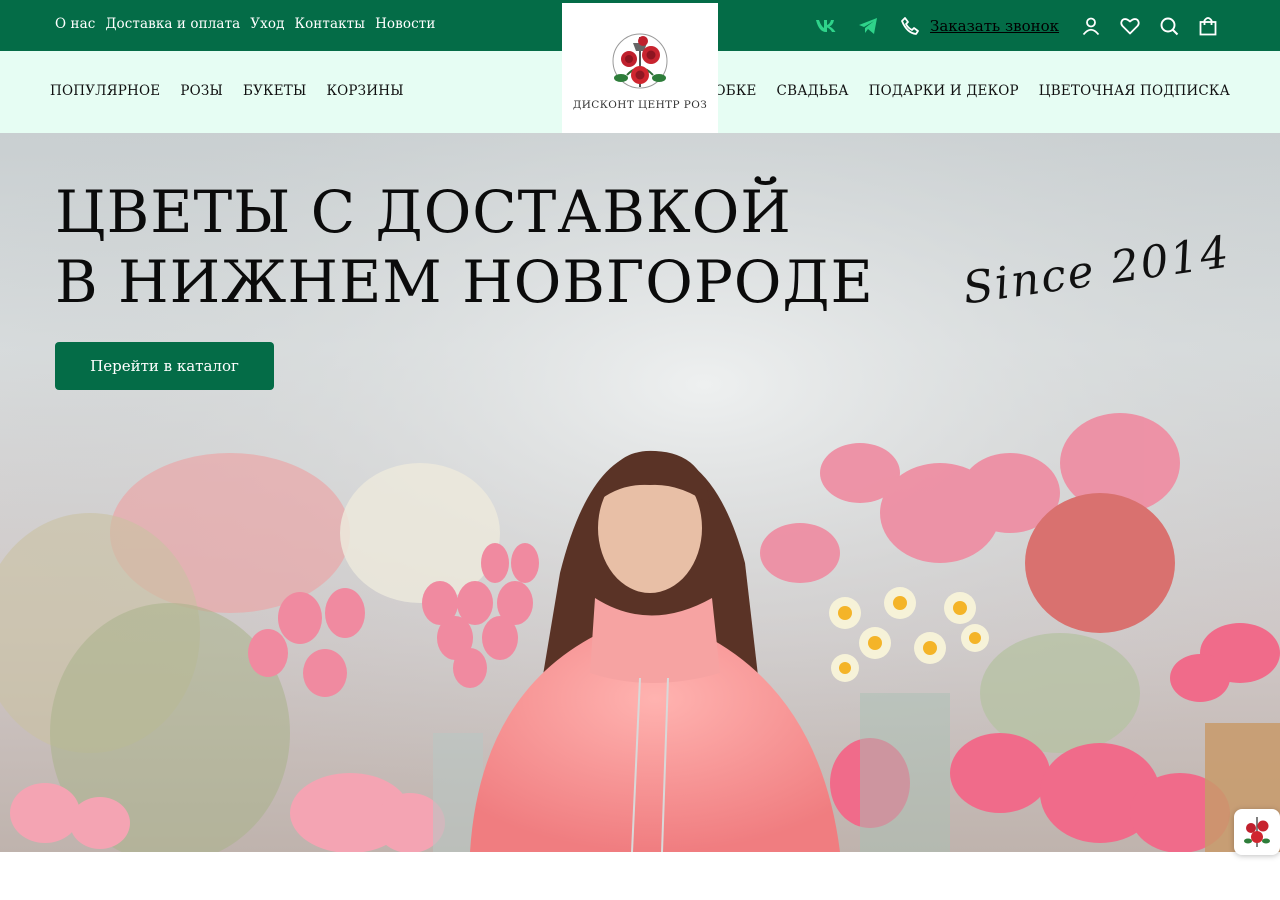 This screenshot has height=900, width=1280. I want to click on top-actions: Заказать звонок, so click(1017, 25).